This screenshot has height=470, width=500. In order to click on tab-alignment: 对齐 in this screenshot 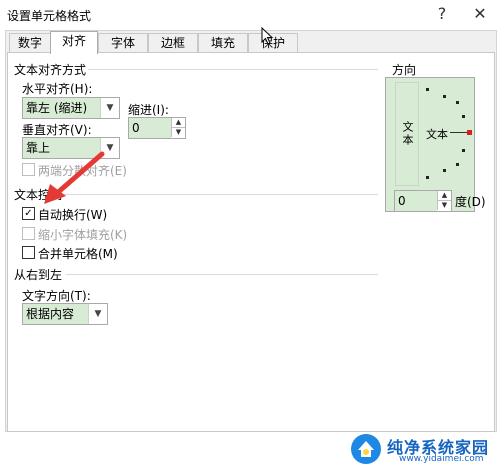, I will do `click(74, 42)`.